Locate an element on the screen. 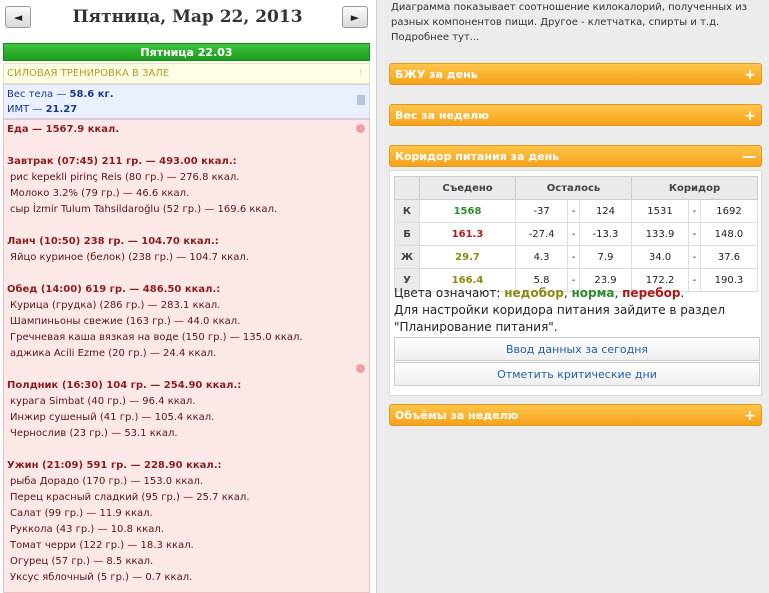 Image resolution: width=769 pixels, height=593 pixels. row-label: К is located at coordinates (407, 211).